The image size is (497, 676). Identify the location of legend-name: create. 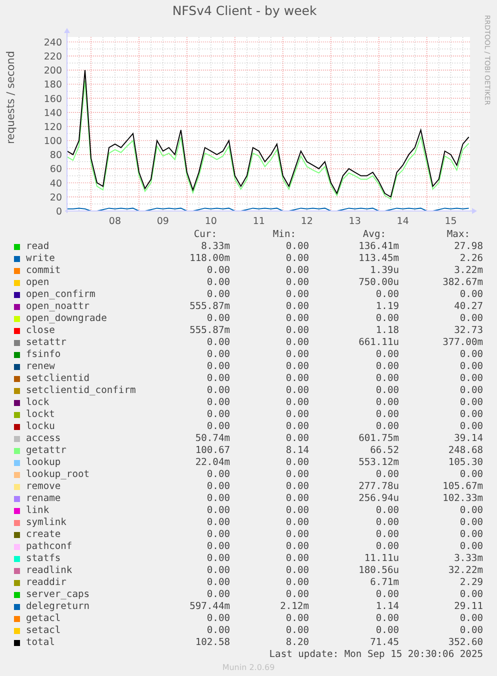
(43, 534).